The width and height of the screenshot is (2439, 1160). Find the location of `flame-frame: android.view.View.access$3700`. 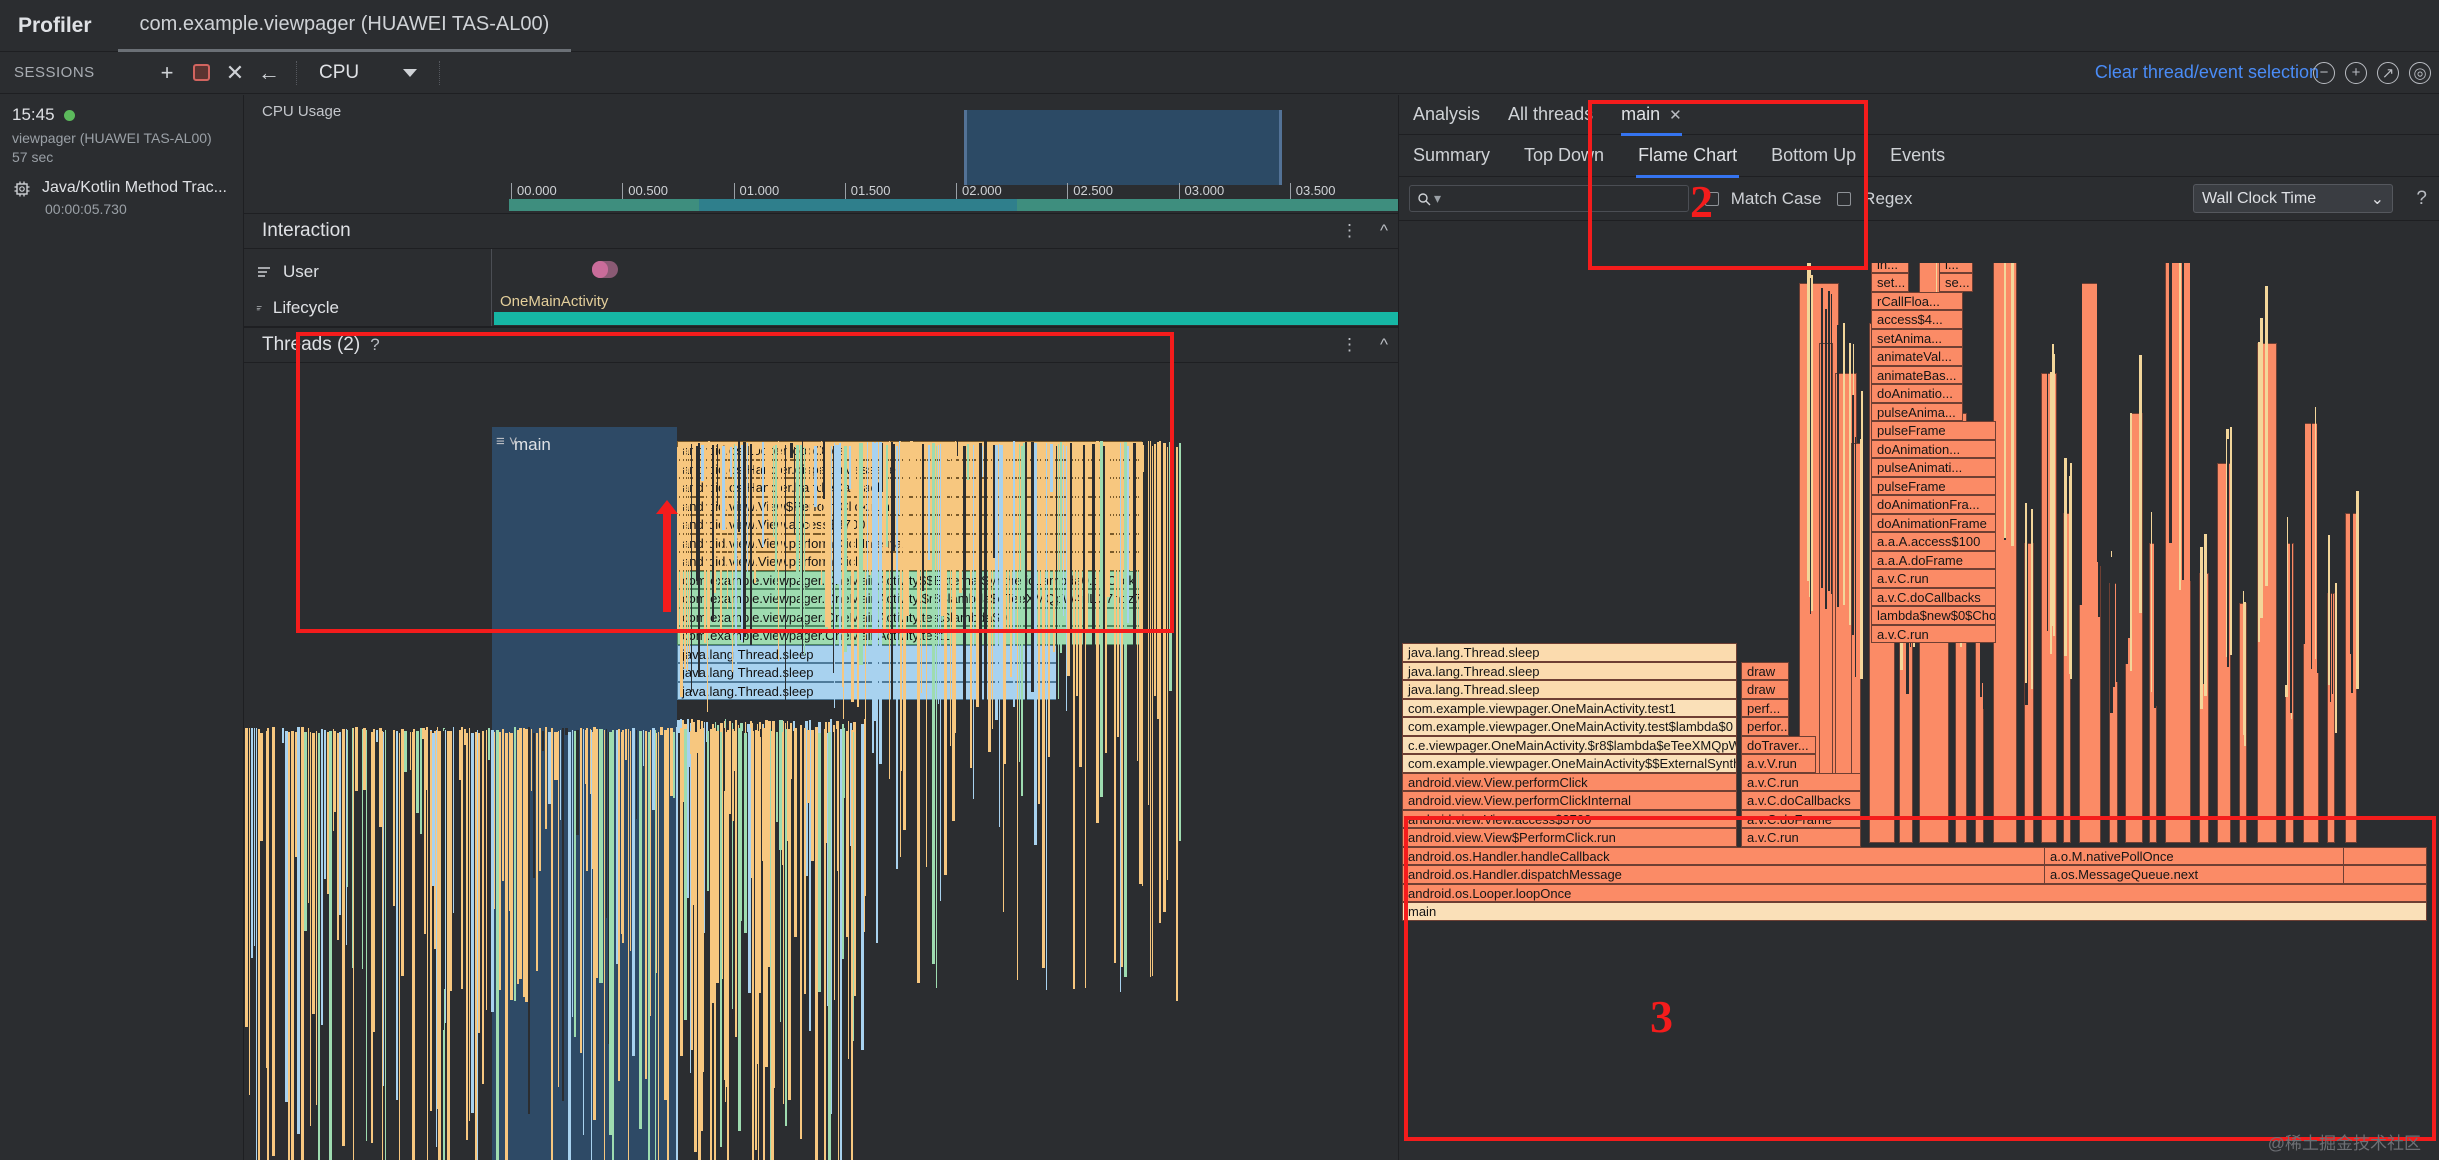

flame-frame: android.view.View.access$3700 is located at coordinates (1569, 818).